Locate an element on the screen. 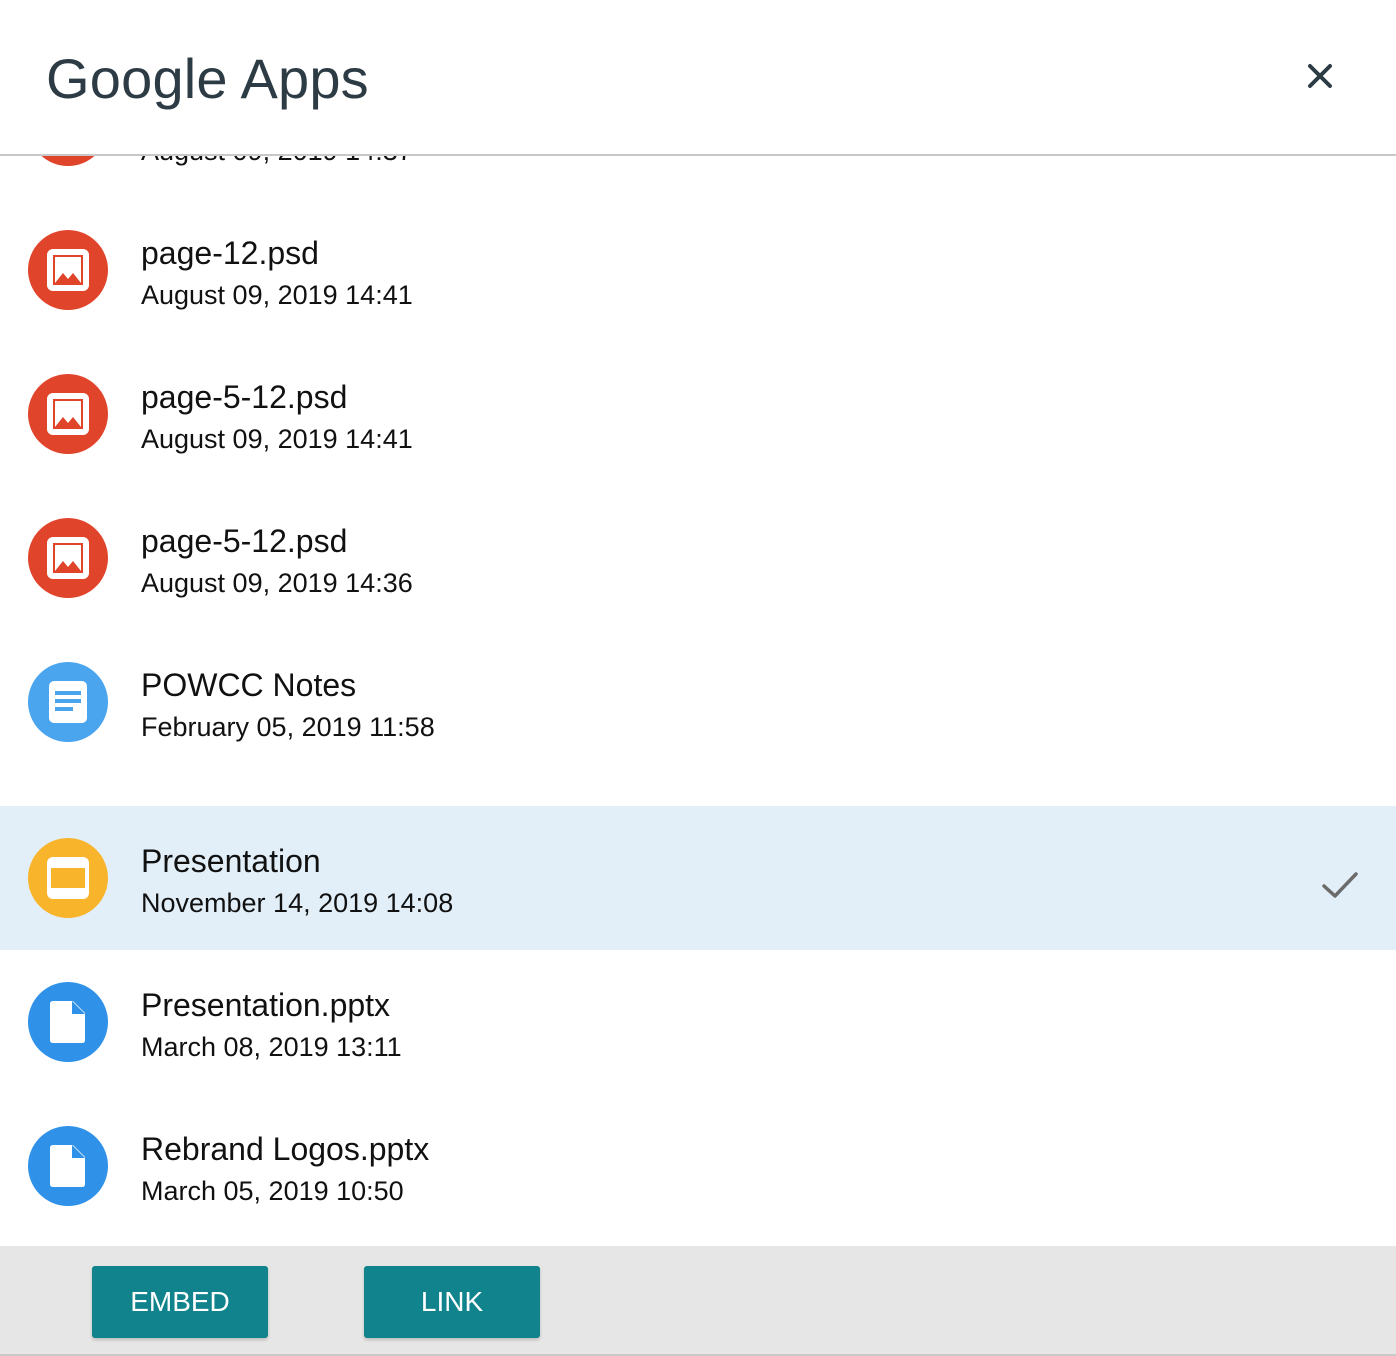 The height and width of the screenshot is (1356, 1396). file-row: page-5-12.psd August 09, 2019 14:36 is located at coordinates (698, 558).